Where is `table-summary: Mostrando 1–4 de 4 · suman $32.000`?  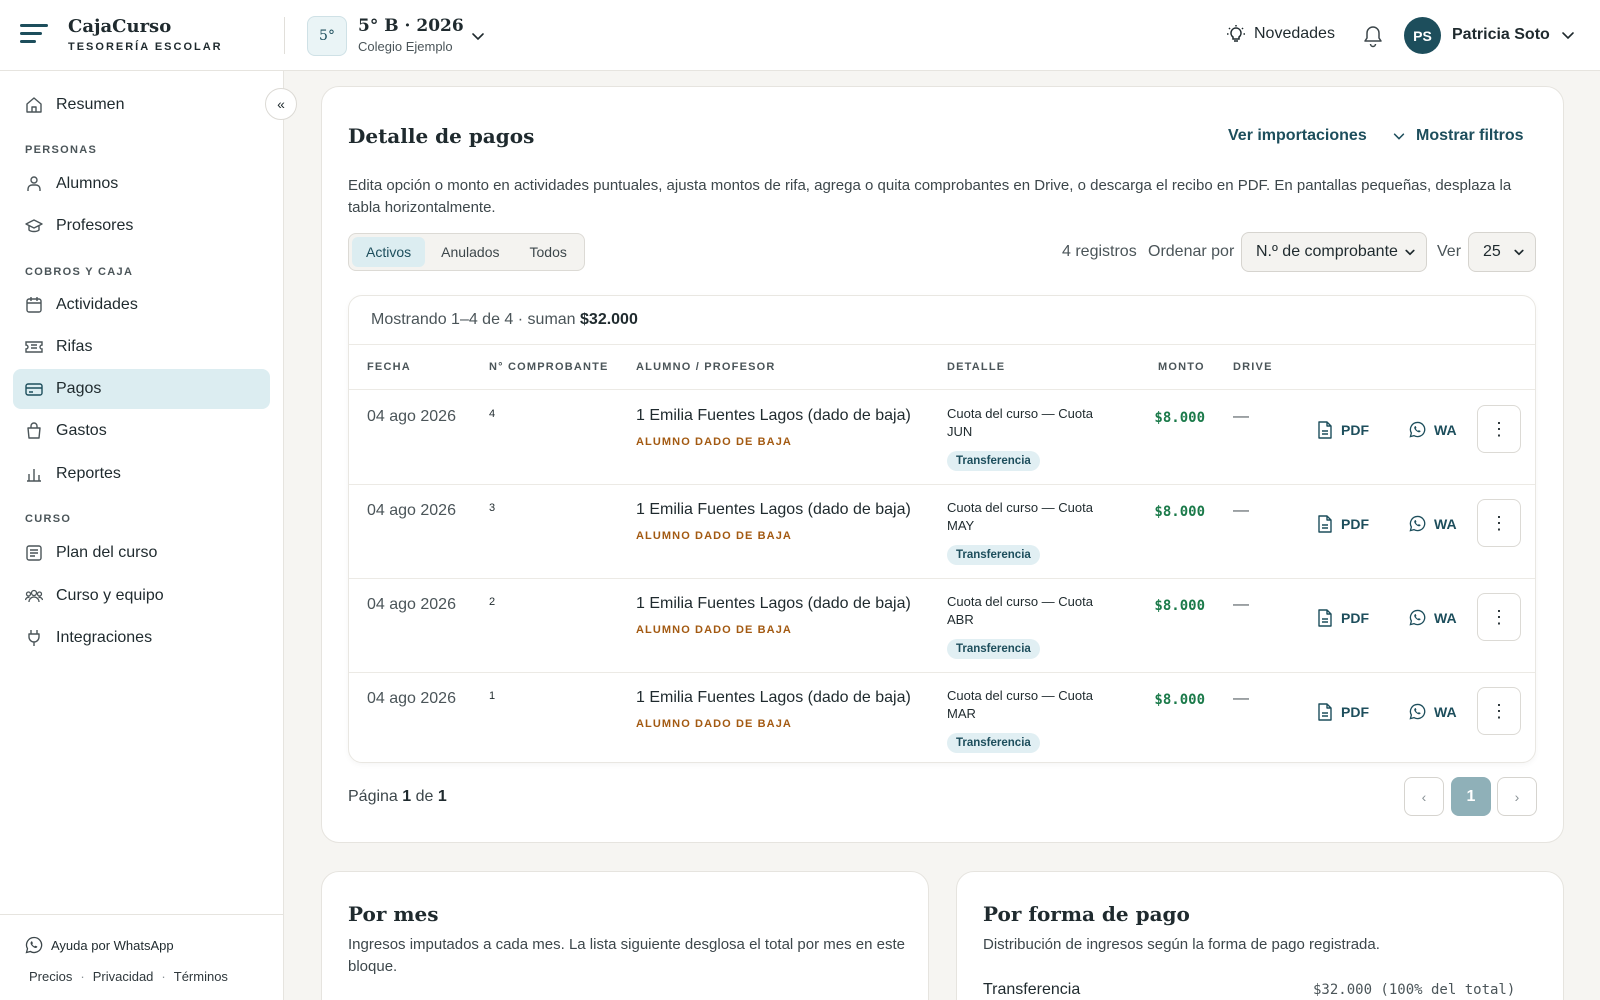
table-summary: Mostrando 1–4 de 4 · suman $32.000 is located at coordinates (504, 320).